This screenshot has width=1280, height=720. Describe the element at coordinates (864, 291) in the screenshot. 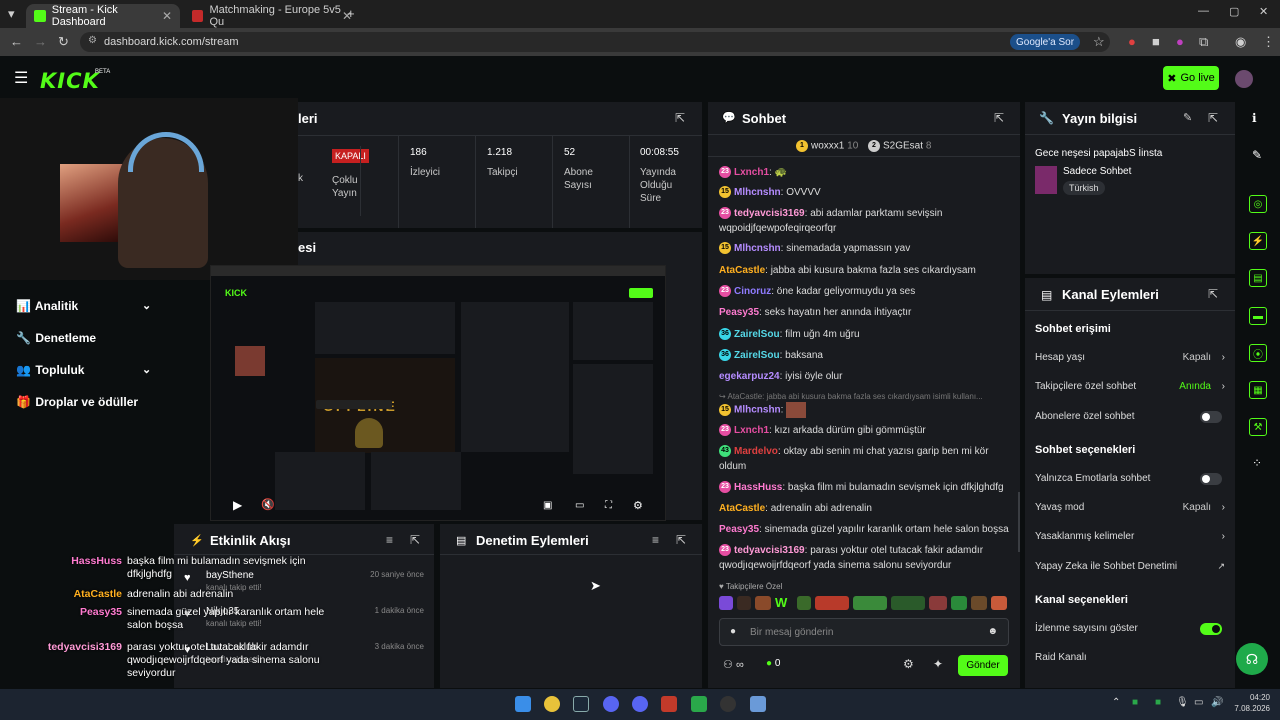

I see `chat-message: 23 Cinoruz: öne kadar geliyormuydu ya ses` at that location.